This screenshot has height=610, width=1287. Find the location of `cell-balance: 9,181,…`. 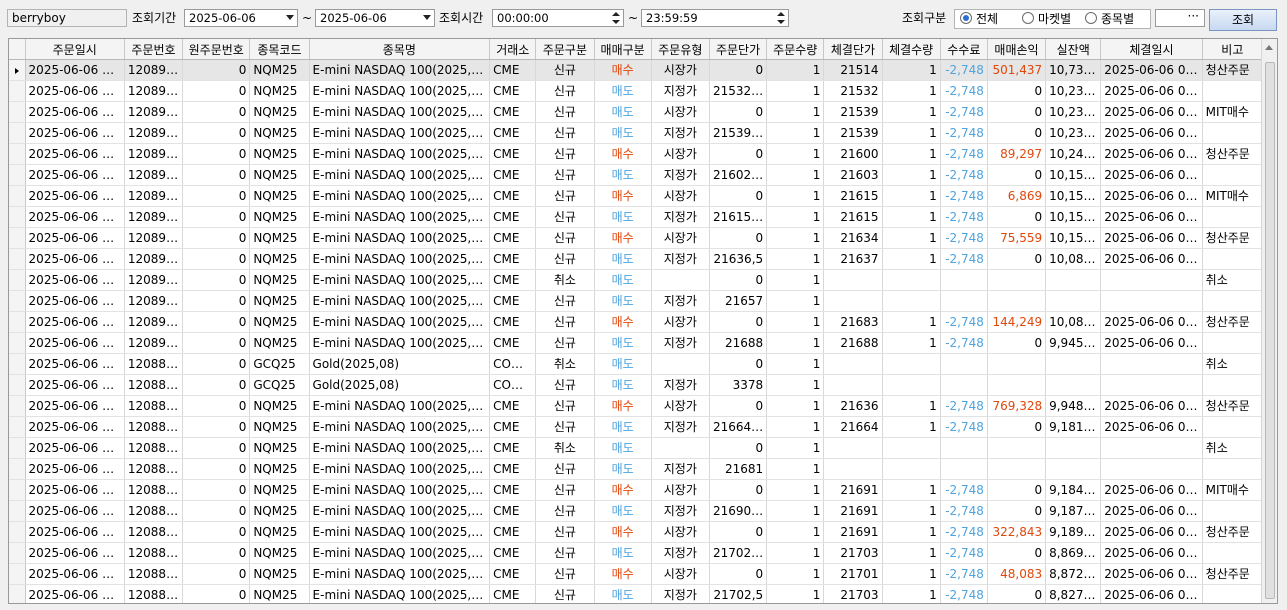

cell-balance: 9,181,… is located at coordinates (1073, 427).